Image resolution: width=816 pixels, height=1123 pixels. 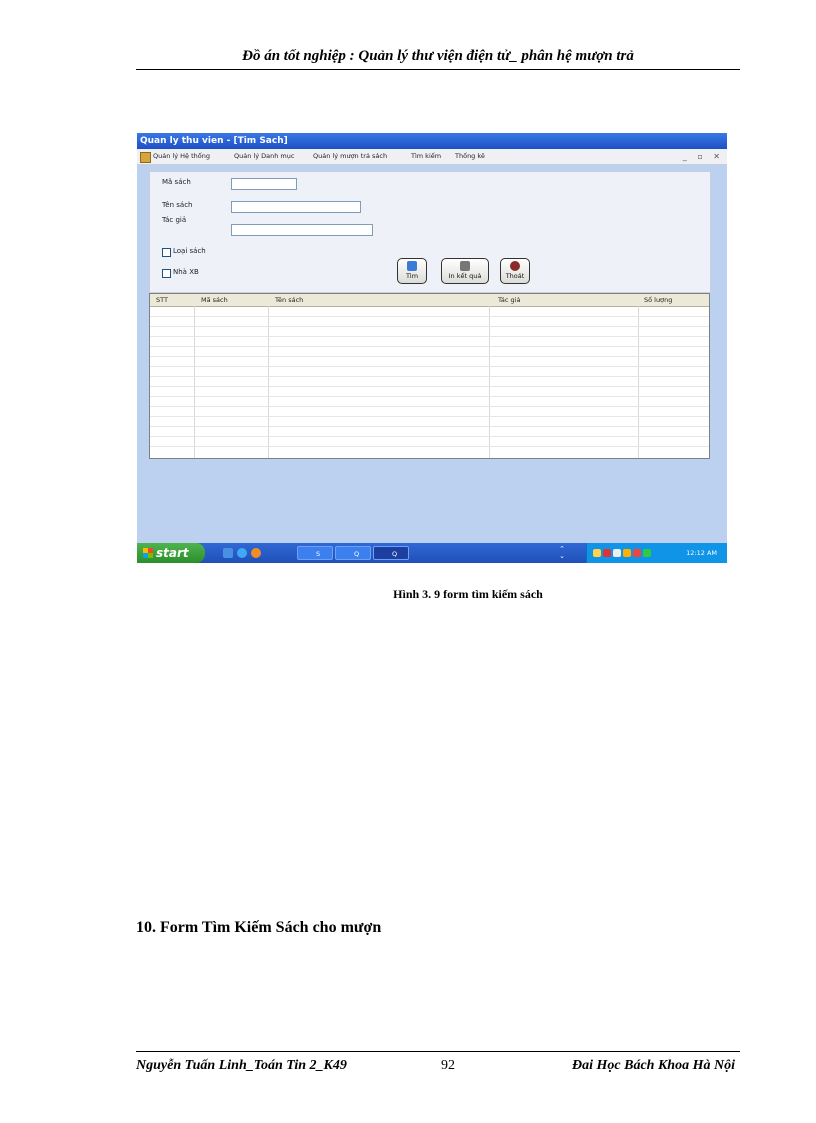 I want to click on loai-sach-label: Loại sách, so click(x=189, y=251).